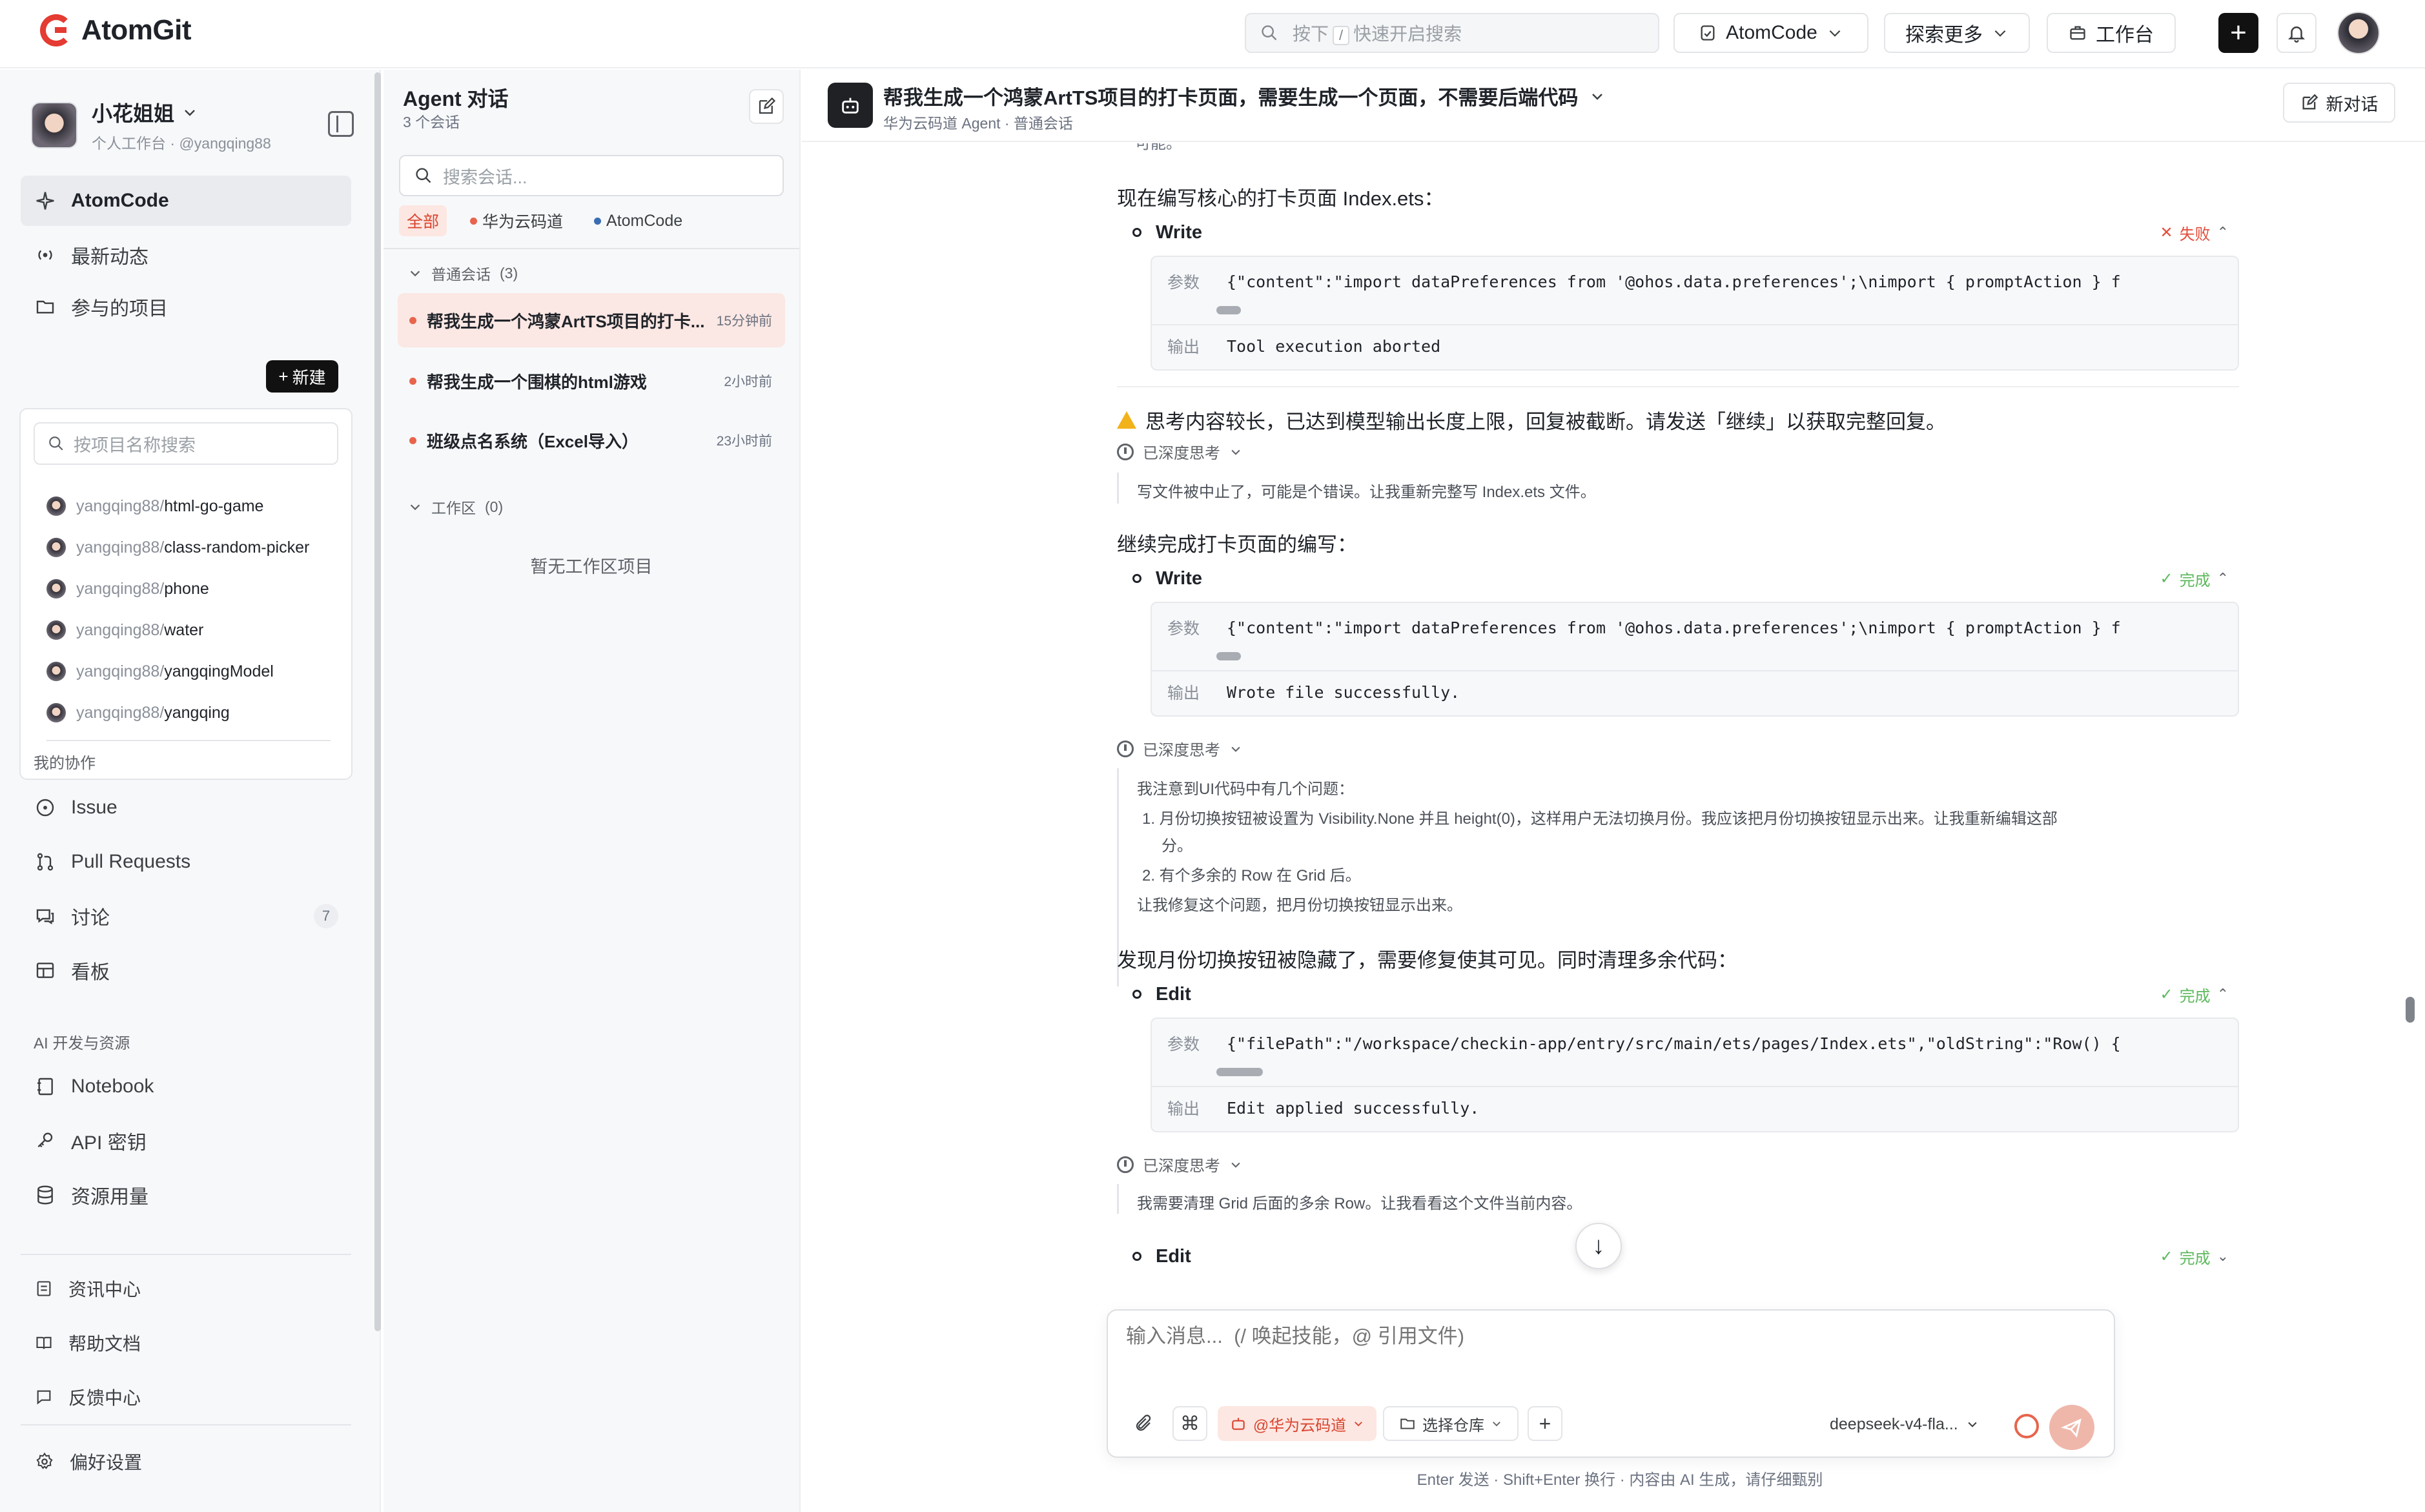 The width and height of the screenshot is (2425, 1512). Describe the element at coordinates (136, 30) in the screenshot. I see `brand-name: AtomGit` at that location.